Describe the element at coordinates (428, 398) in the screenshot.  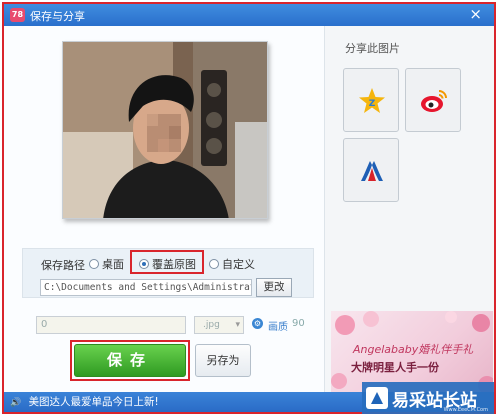
I see `site-watermark: 易采站长站 Www.EeeCM.Com` at that location.